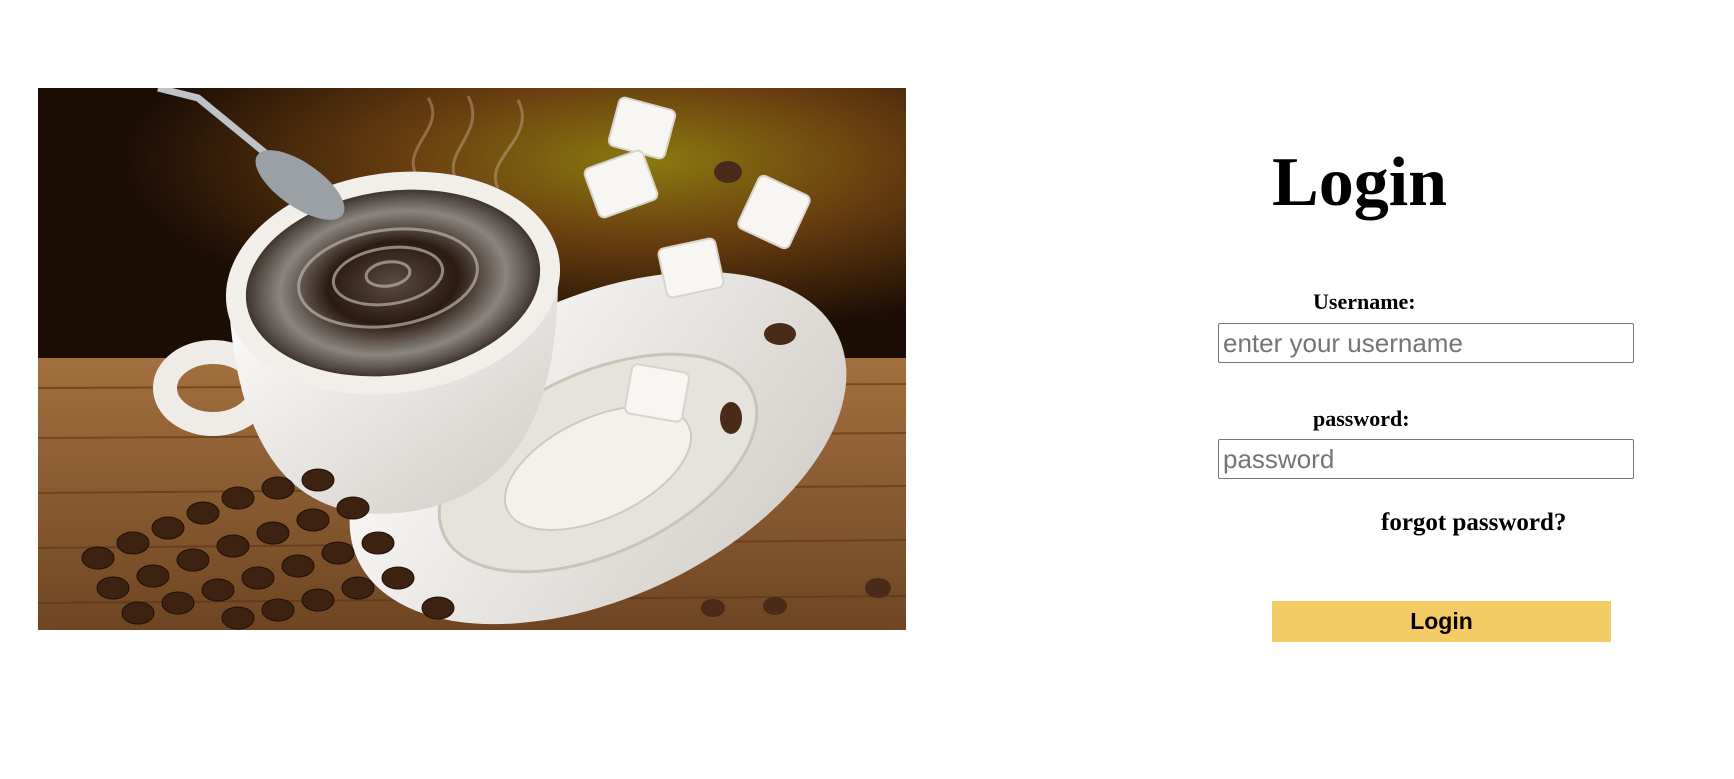 This screenshot has width=1734, height=779. Describe the element at coordinates (1361, 418) in the screenshot. I see `password-label: password:` at that location.